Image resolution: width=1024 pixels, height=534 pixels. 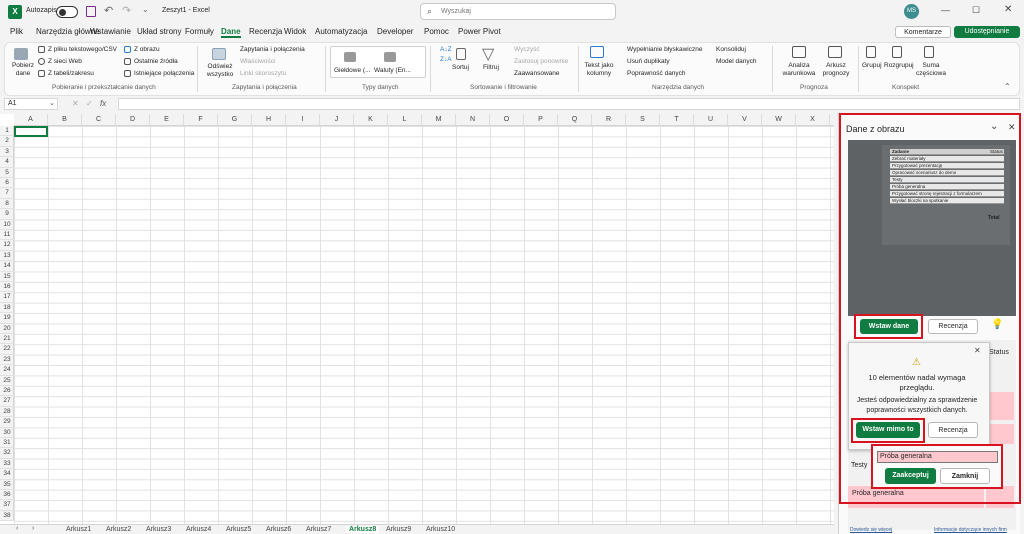 I want to click on row-header: 21, so click(x=7, y=339).